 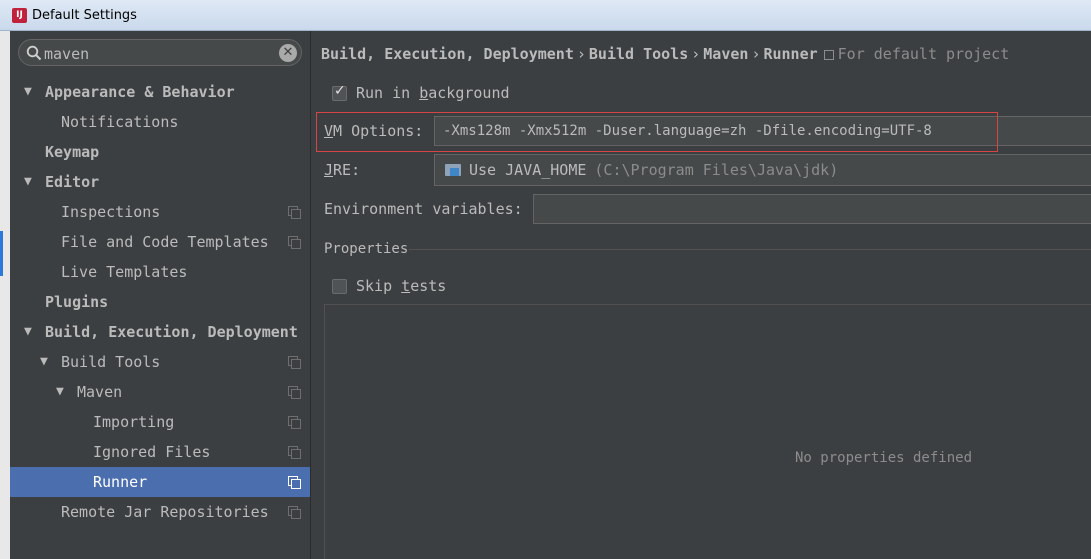 What do you see at coordinates (828, 55) in the screenshot?
I see `project-scope-icon` at bounding box center [828, 55].